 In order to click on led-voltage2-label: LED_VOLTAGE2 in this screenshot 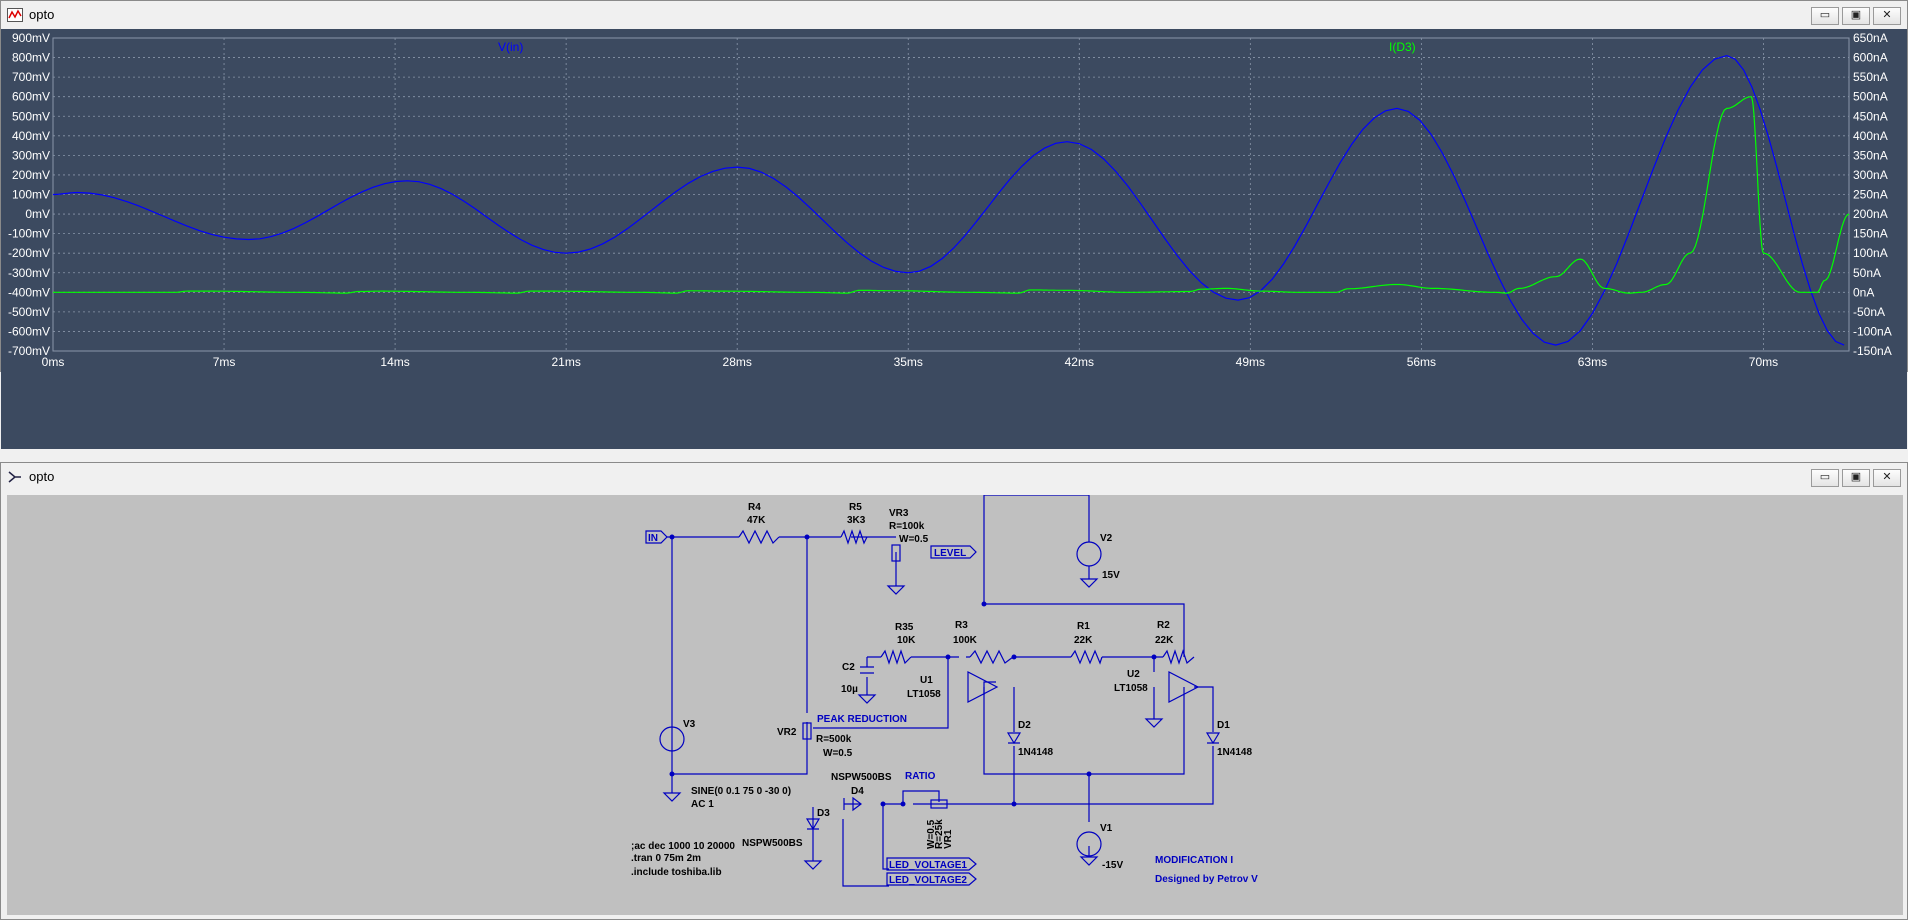, I will do `click(928, 880)`.